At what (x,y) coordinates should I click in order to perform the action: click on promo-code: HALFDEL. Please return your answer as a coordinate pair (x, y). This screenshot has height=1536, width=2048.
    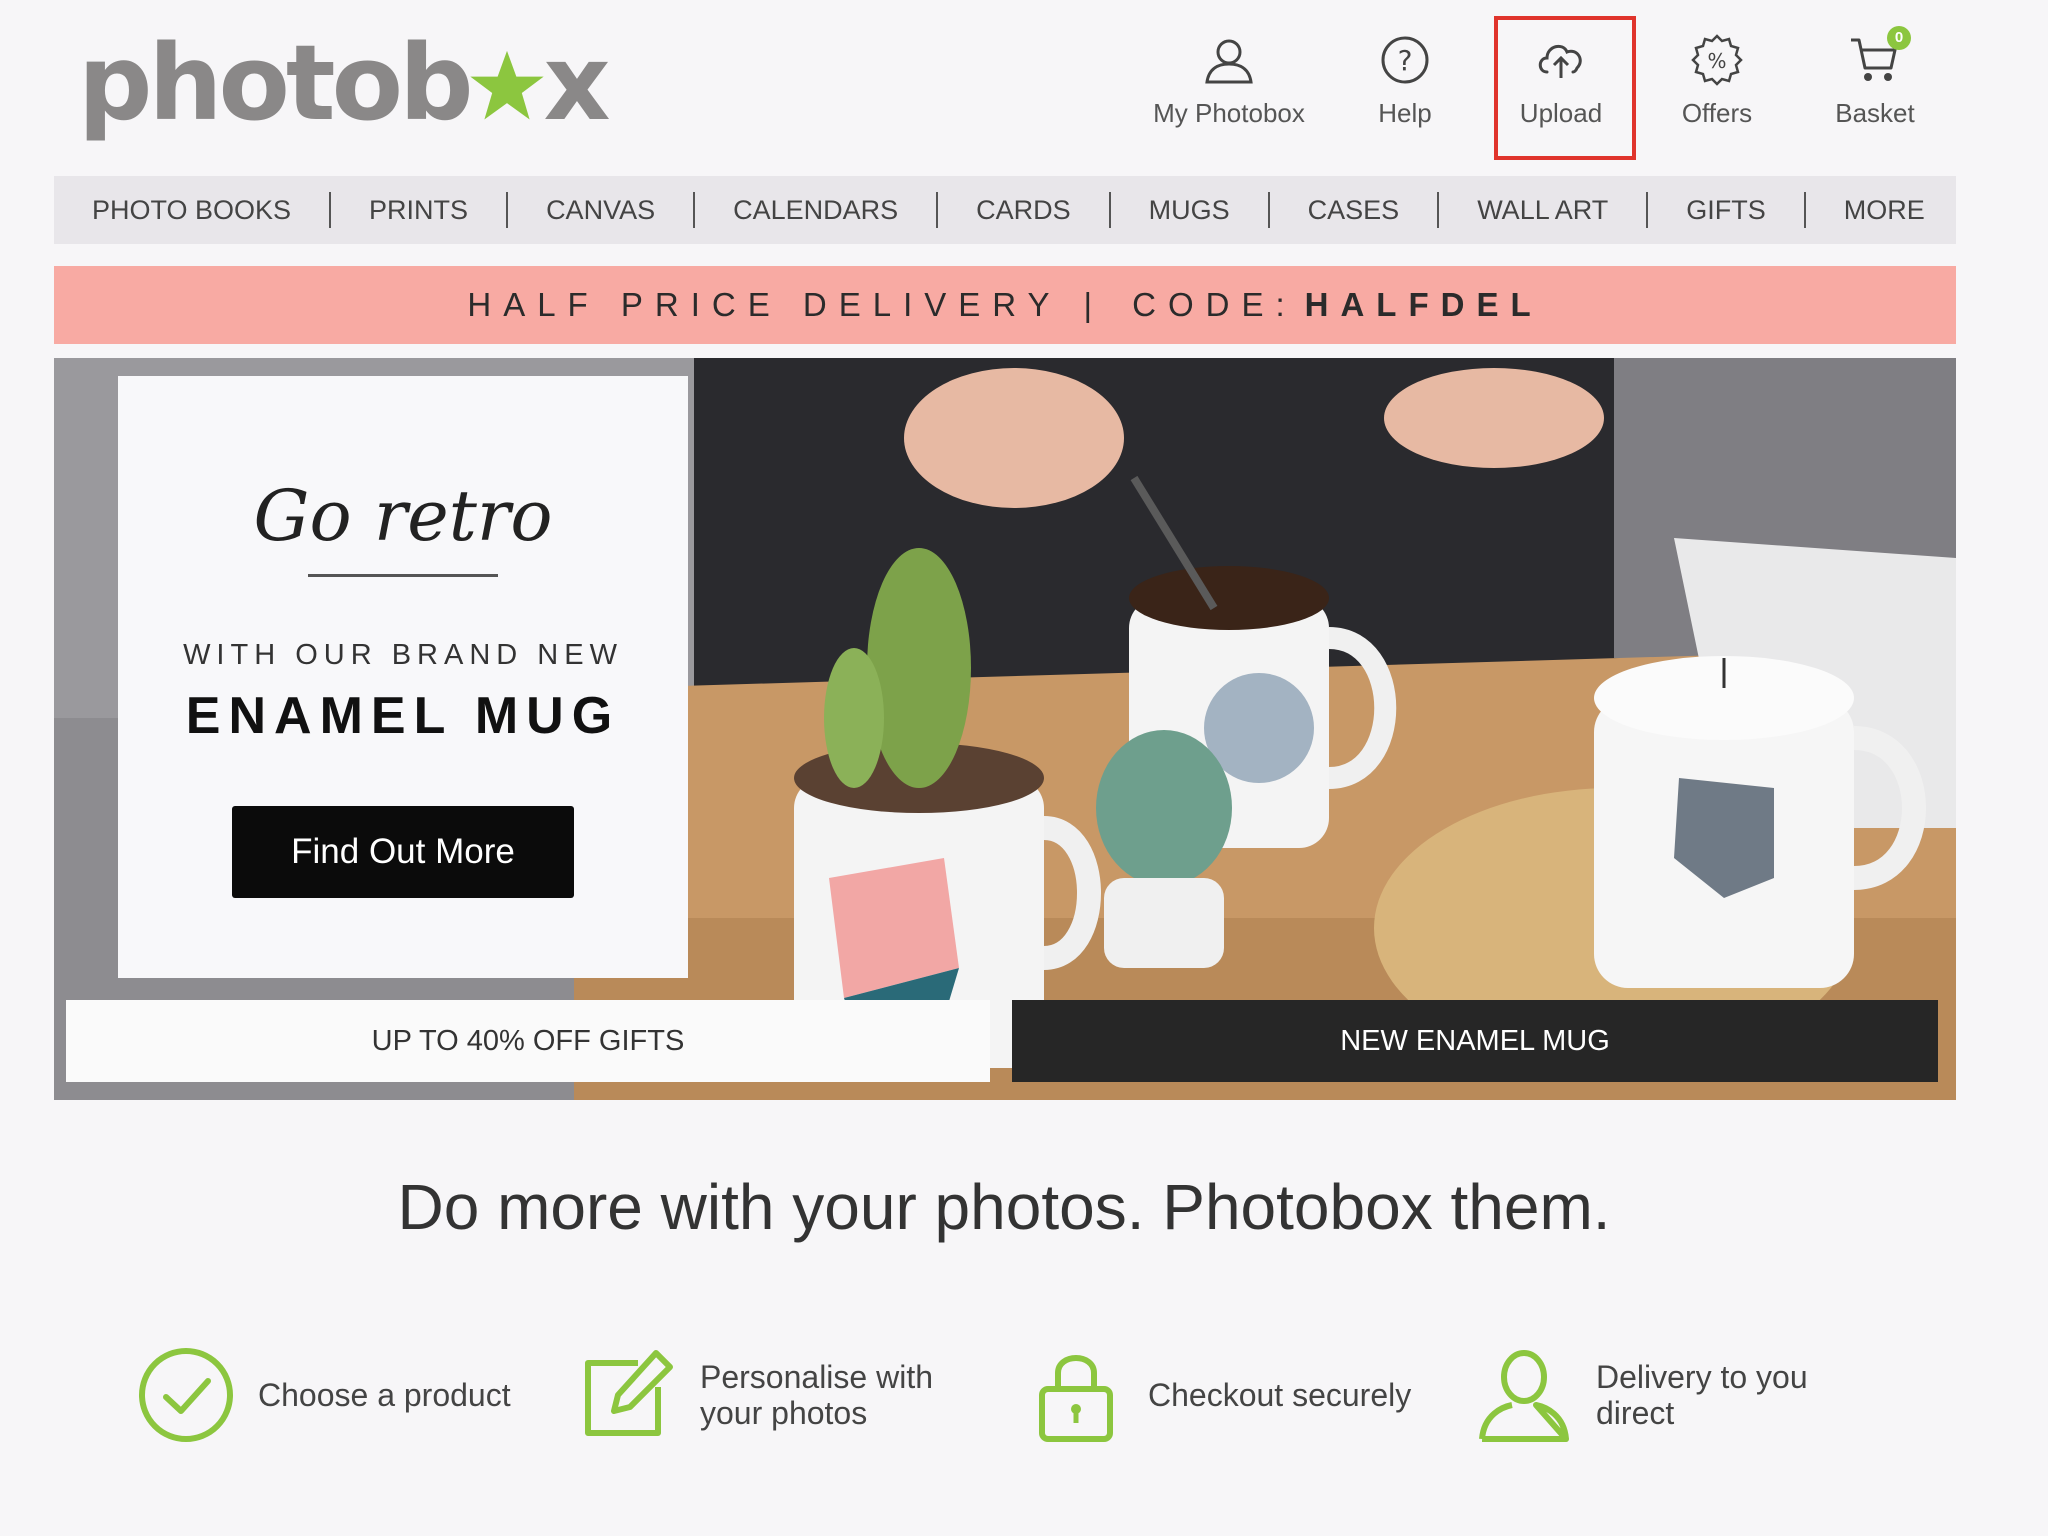
    Looking at the image, I should click on (1423, 304).